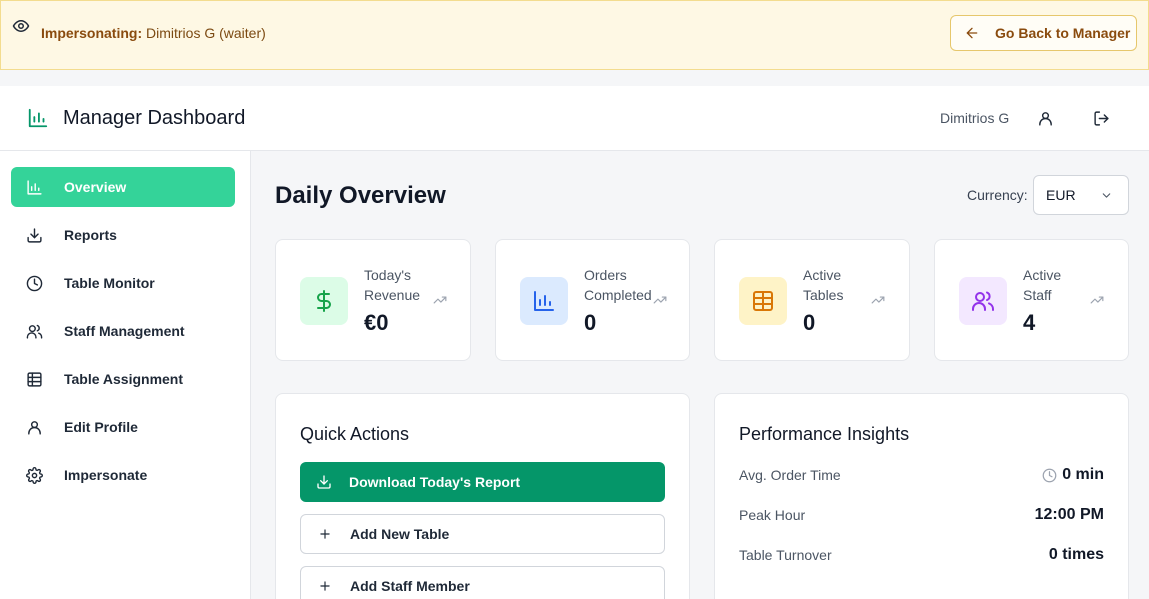  What do you see at coordinates (482, 582) in the screenshot?
I see `add-staff-button: Add Staff Member` at bounding box center [482, 582].